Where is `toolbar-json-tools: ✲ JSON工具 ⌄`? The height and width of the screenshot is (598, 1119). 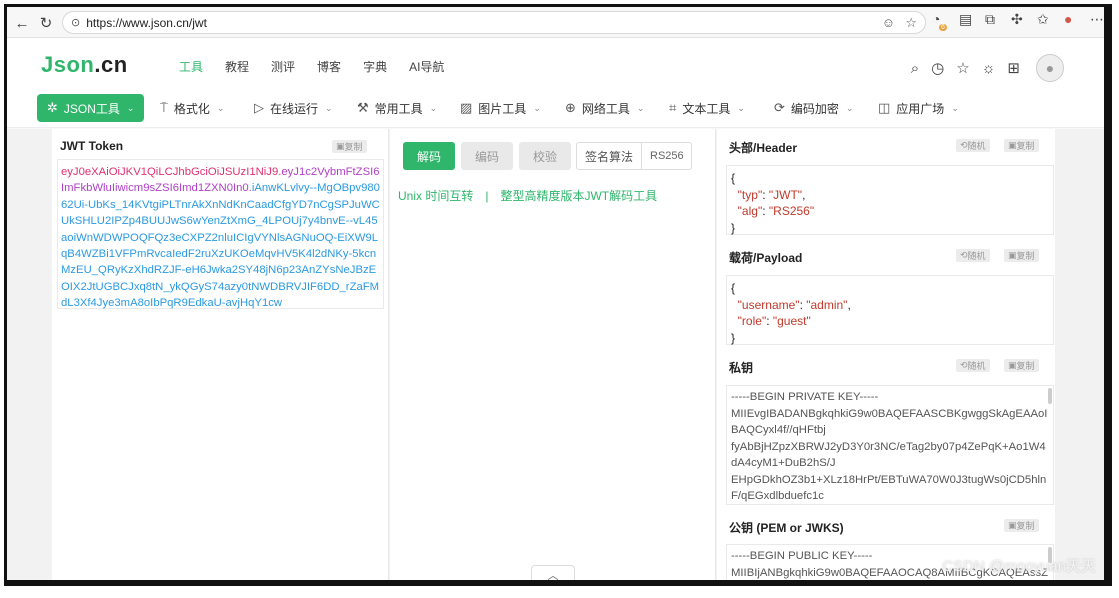
toolbar-json-tools: ✲ JSON工具 ⌄ is located at coordinates (91, 108).